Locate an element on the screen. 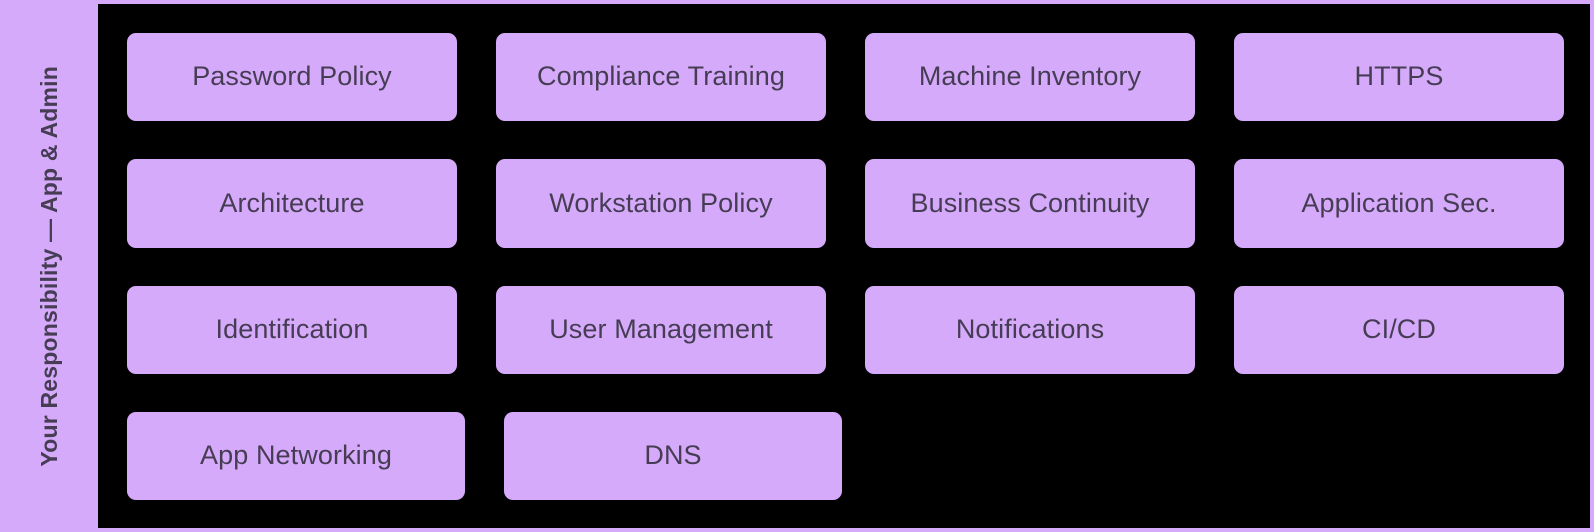 Image resolution: width=1594 pixels, height=532 pixels. matrix-card-label: Compliance Training is located at coordinates (661, 76).